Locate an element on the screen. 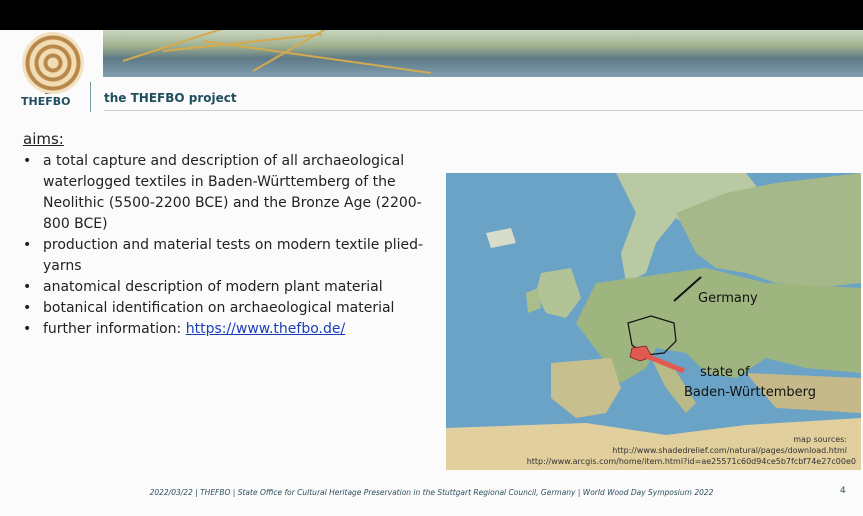  tree-ring-logo-icon is located at coordinates (53, 63).